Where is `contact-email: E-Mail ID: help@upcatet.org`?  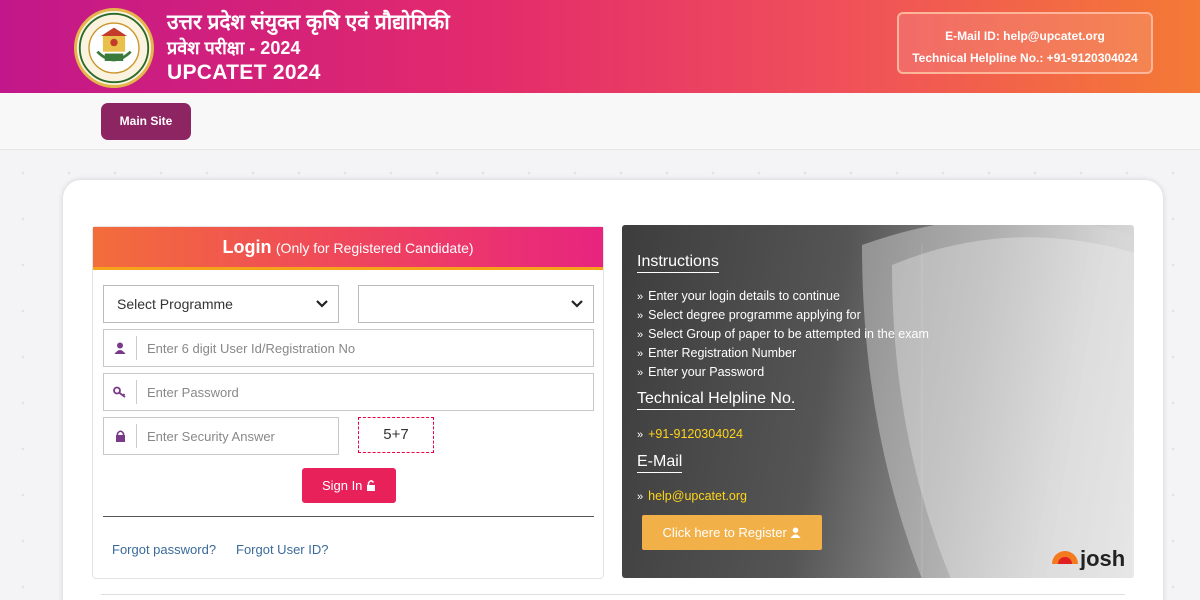 contact-email: E-Mail ID: help@upcatet.org is located at coordinates (1025, 36).